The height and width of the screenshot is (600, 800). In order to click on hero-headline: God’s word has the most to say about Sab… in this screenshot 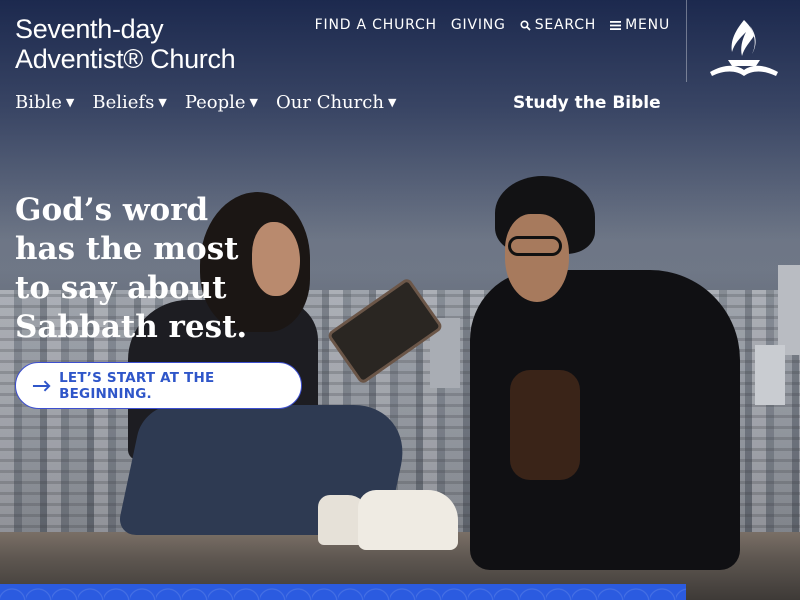, I will do `click(145, 269)`.